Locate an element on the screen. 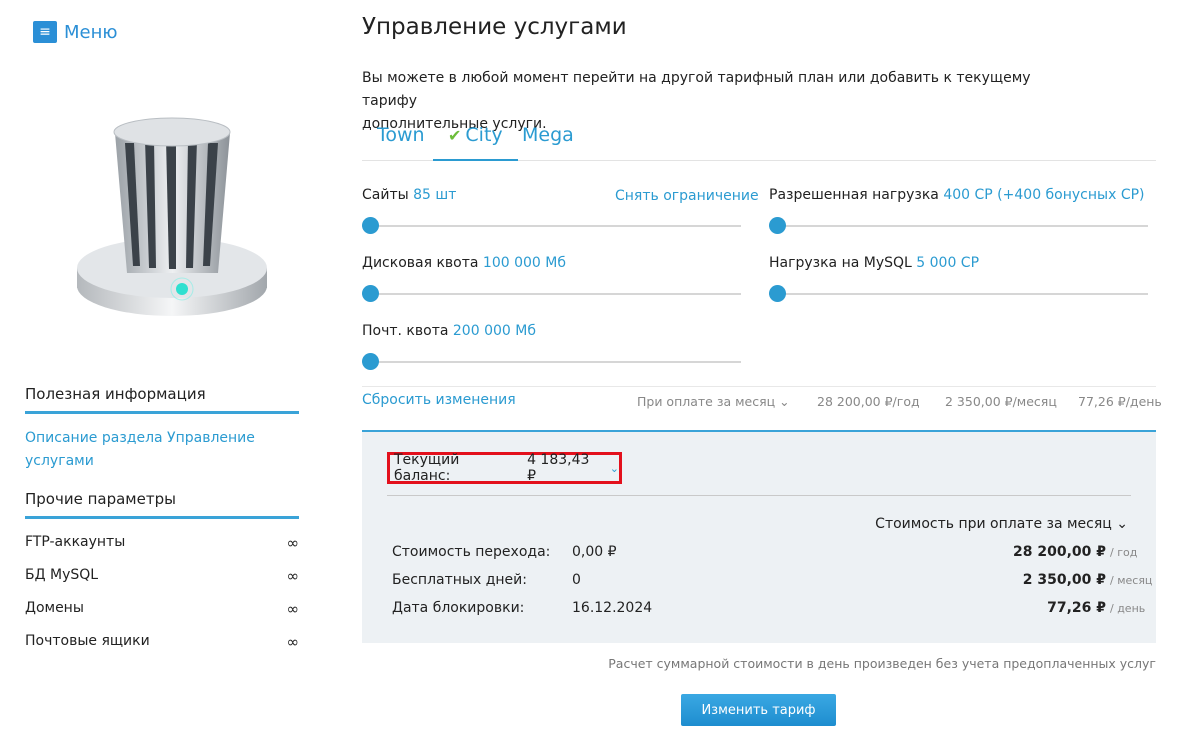 The image size is (1191, 744). useful-info-heading: Полезная информация is located at coordinates (162, 399).